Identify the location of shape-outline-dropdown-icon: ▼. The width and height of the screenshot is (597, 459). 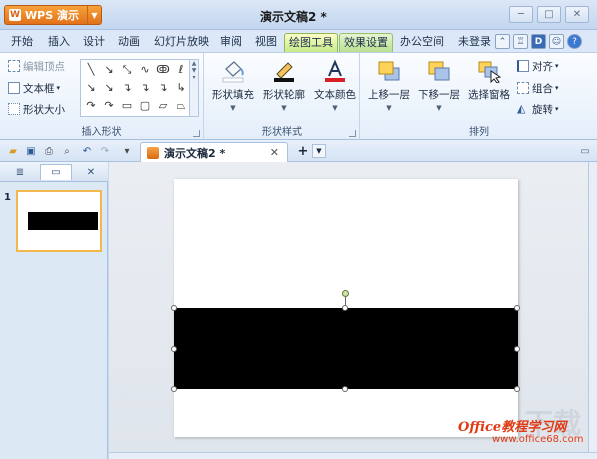
(284, 108).